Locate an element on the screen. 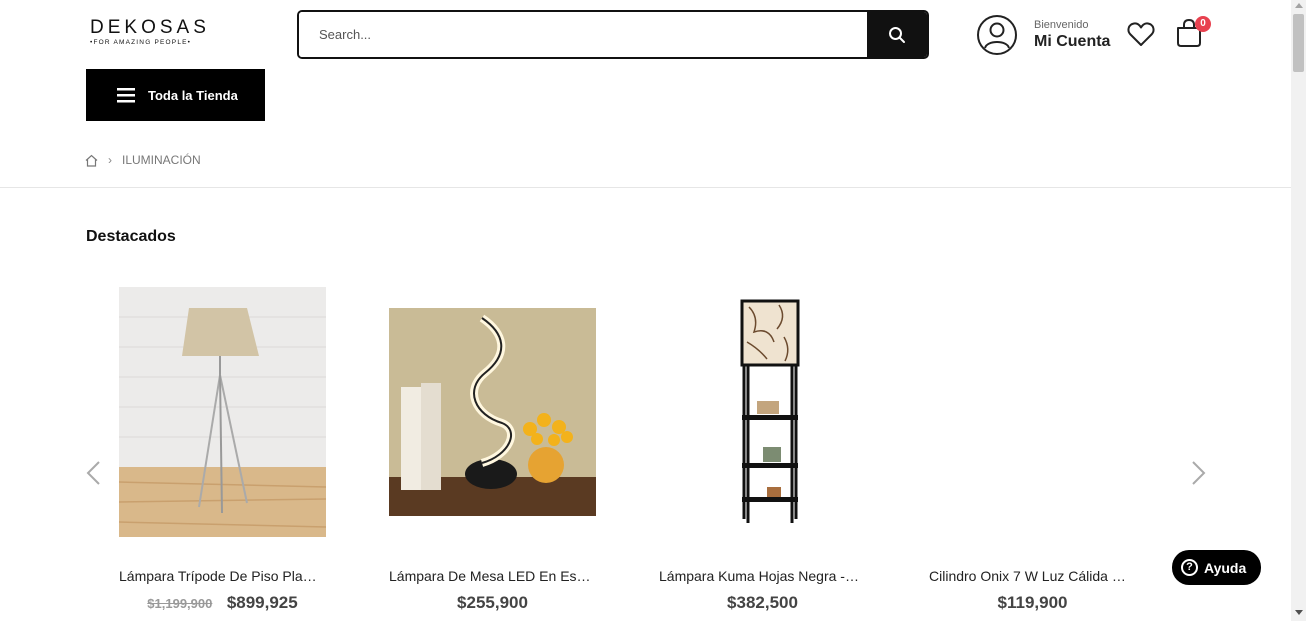  hamburger-icon is located at coordinates (126, 94).